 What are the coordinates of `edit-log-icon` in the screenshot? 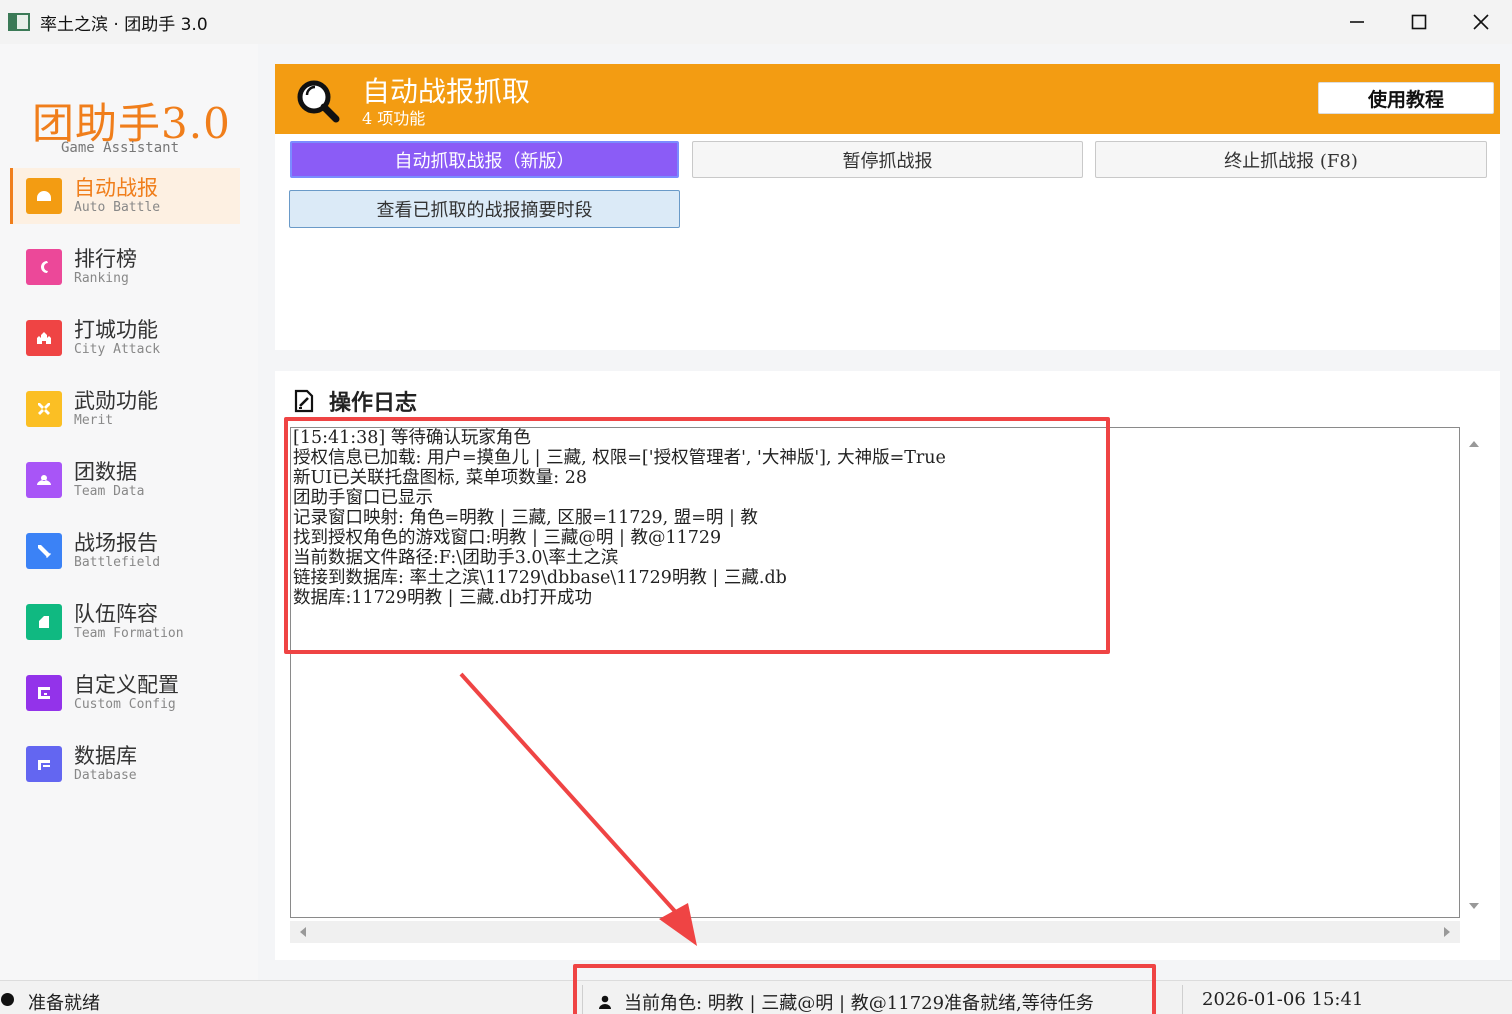 It's located at (304, 401).